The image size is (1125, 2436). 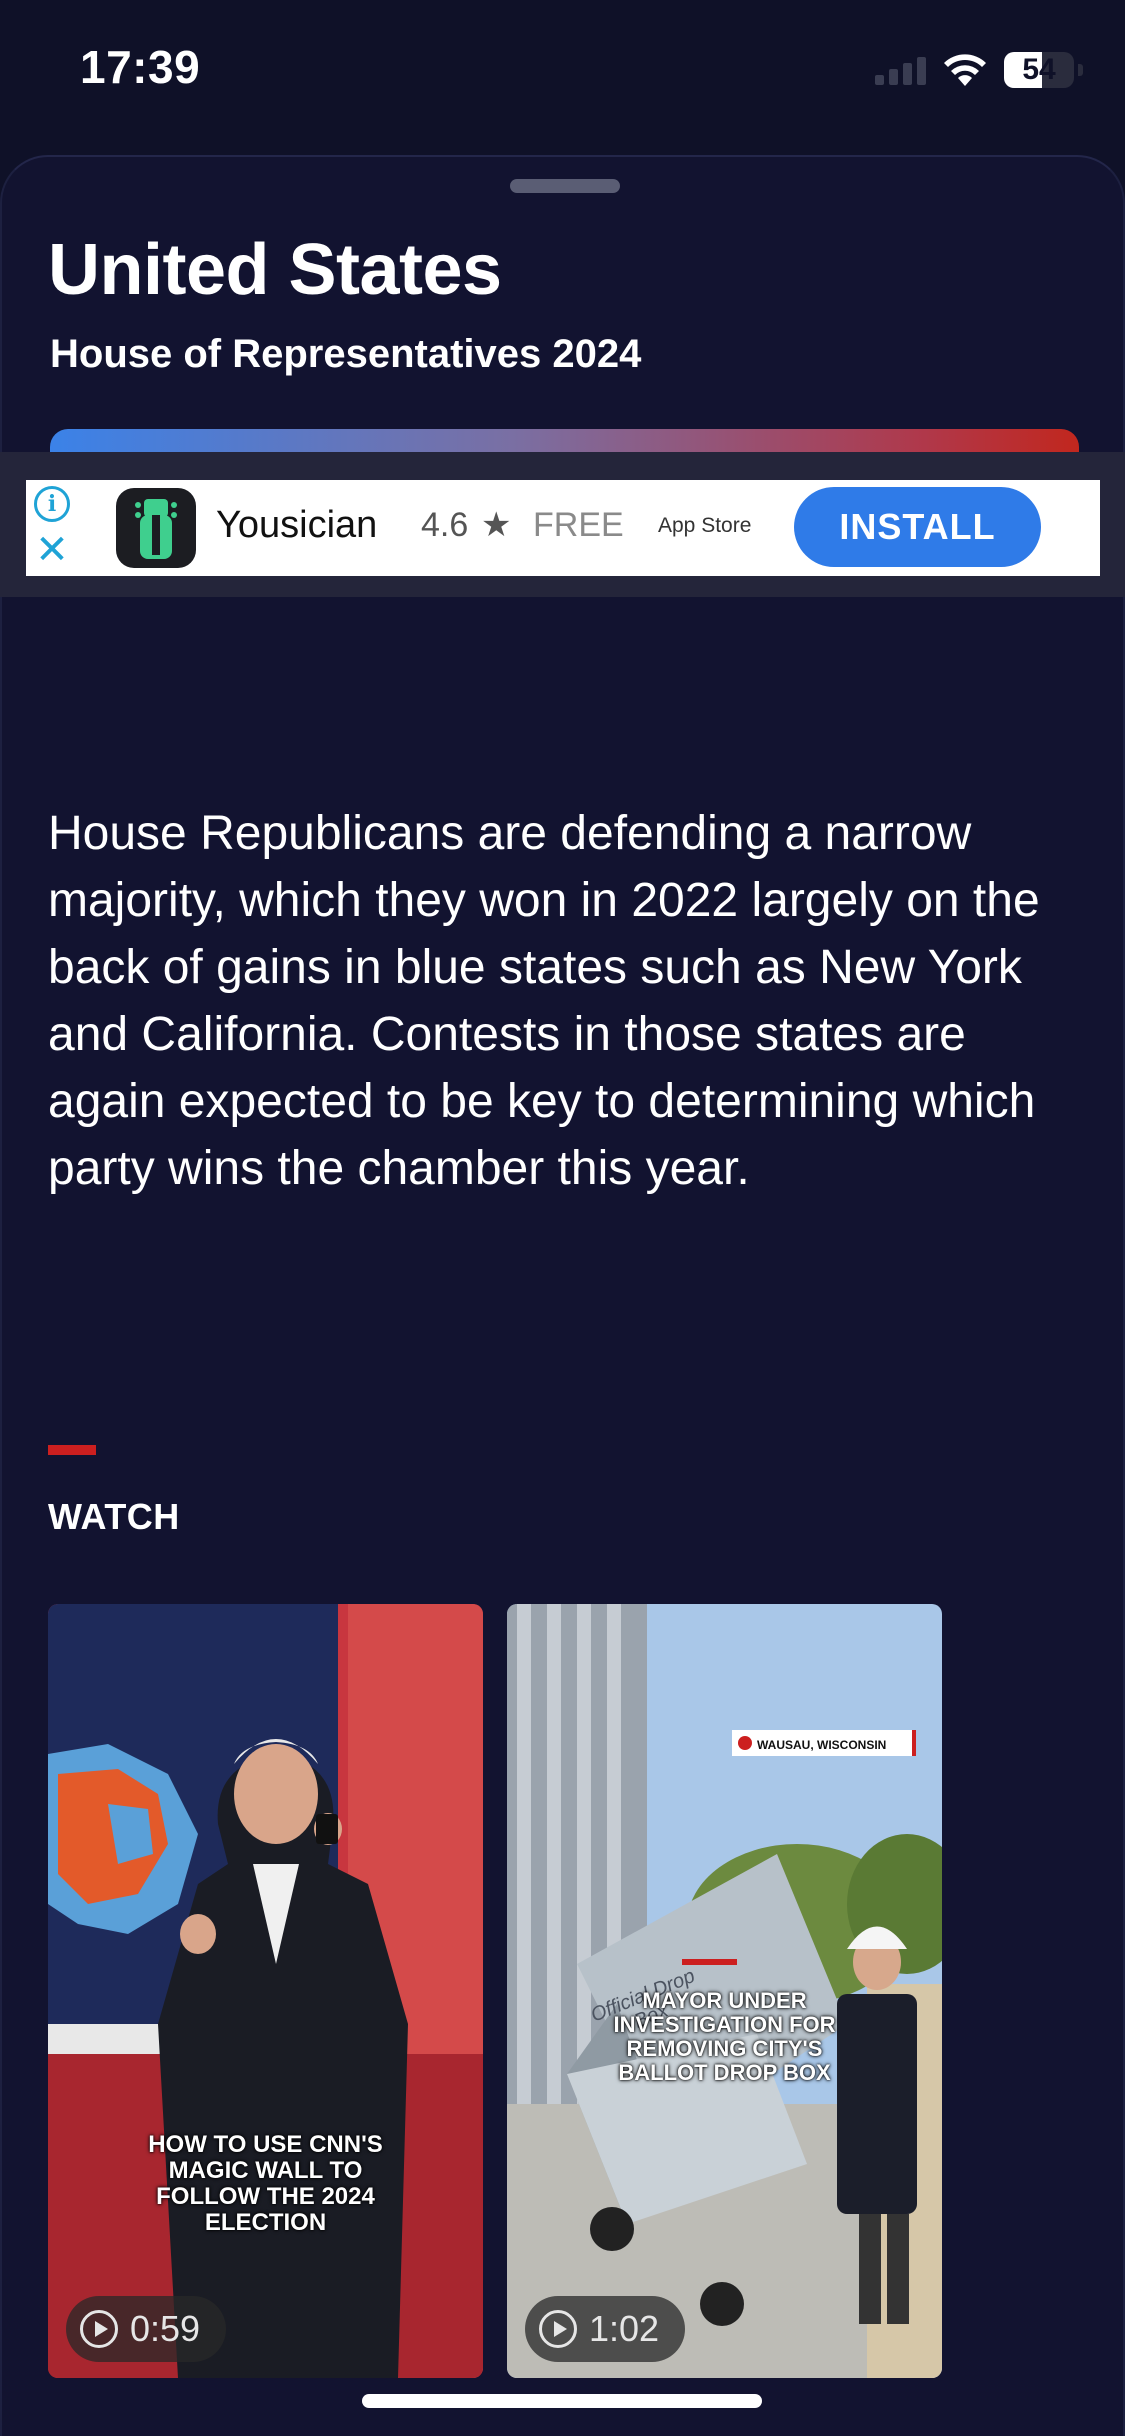 I want to click on home-indicator, so click(x=562, y=2401).